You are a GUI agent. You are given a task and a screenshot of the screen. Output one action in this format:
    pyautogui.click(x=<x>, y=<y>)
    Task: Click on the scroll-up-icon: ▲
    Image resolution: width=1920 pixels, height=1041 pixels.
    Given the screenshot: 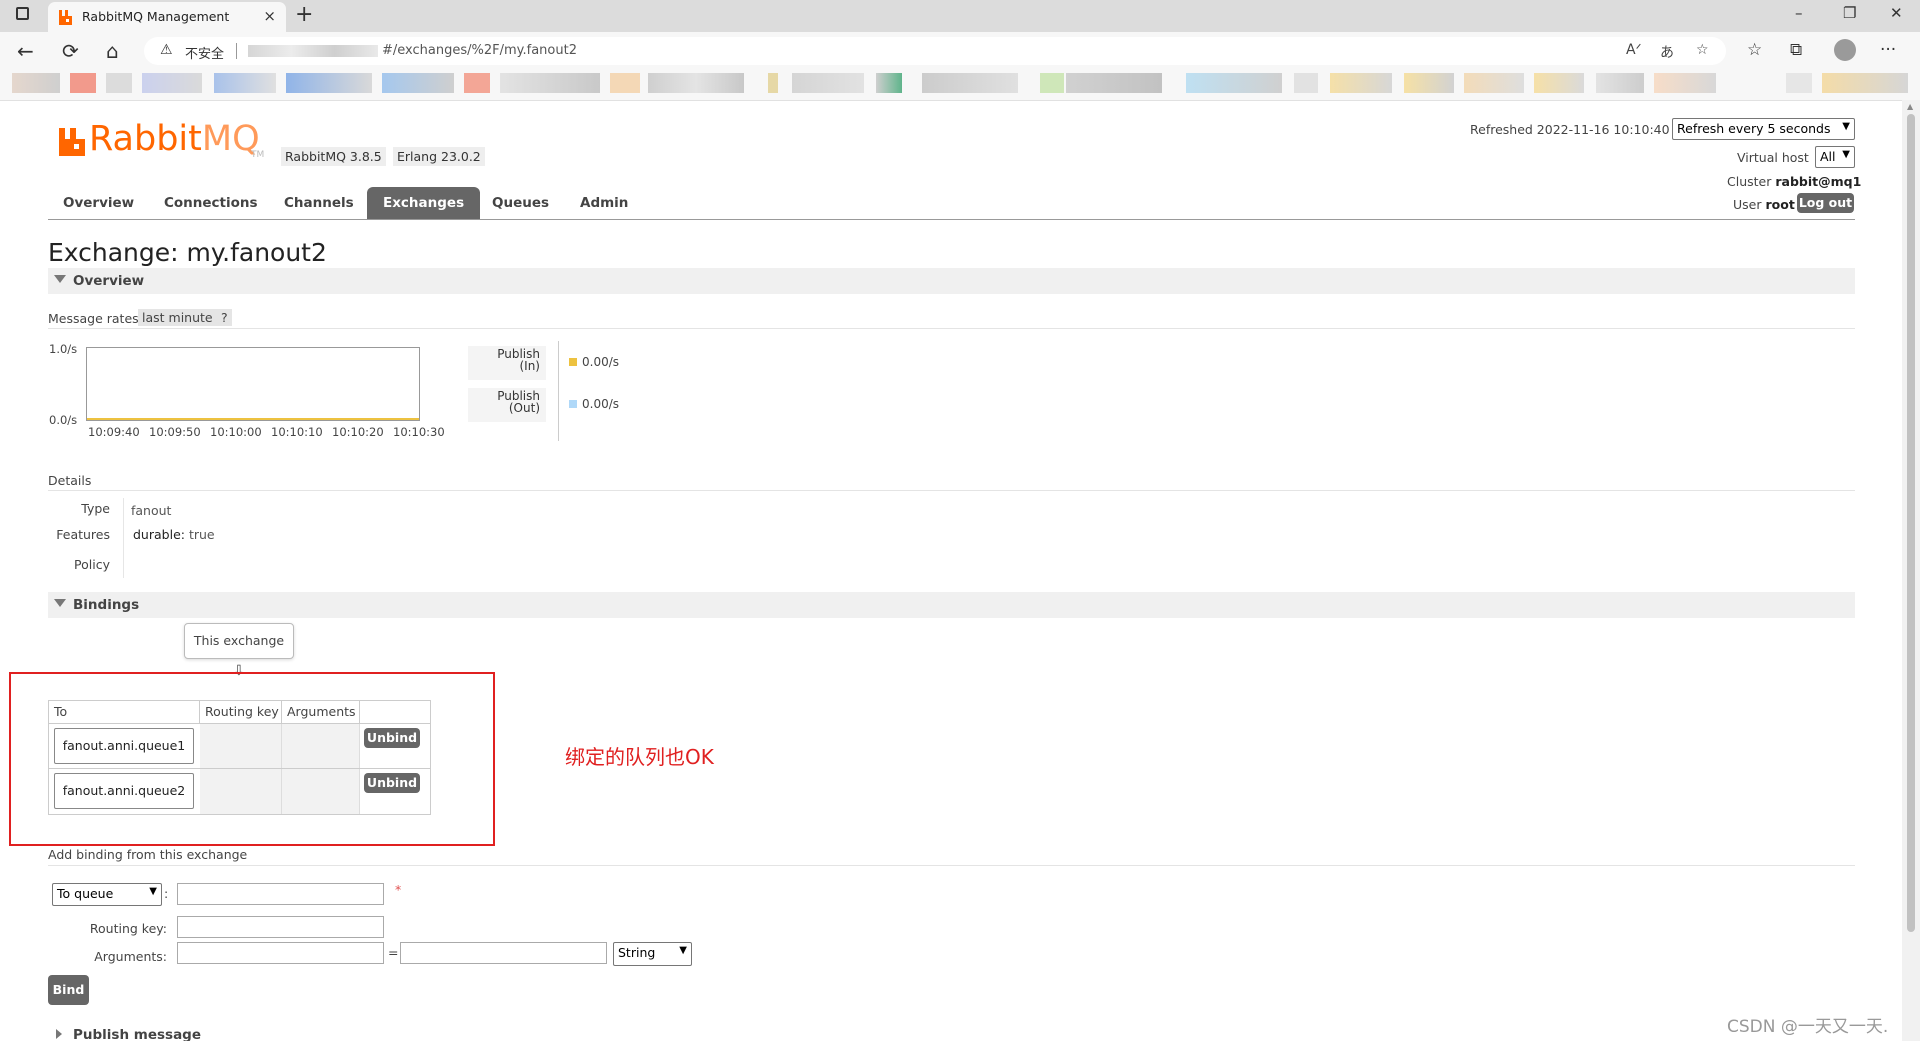 What is the action you would take?
    pyautogui.click(x=1910, y=106)
    